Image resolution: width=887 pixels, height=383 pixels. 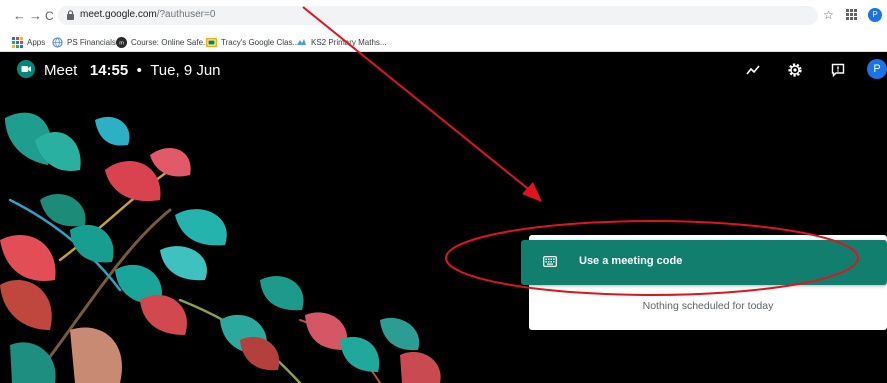 I want to click on settings-icon, so click(x=795, y=70).